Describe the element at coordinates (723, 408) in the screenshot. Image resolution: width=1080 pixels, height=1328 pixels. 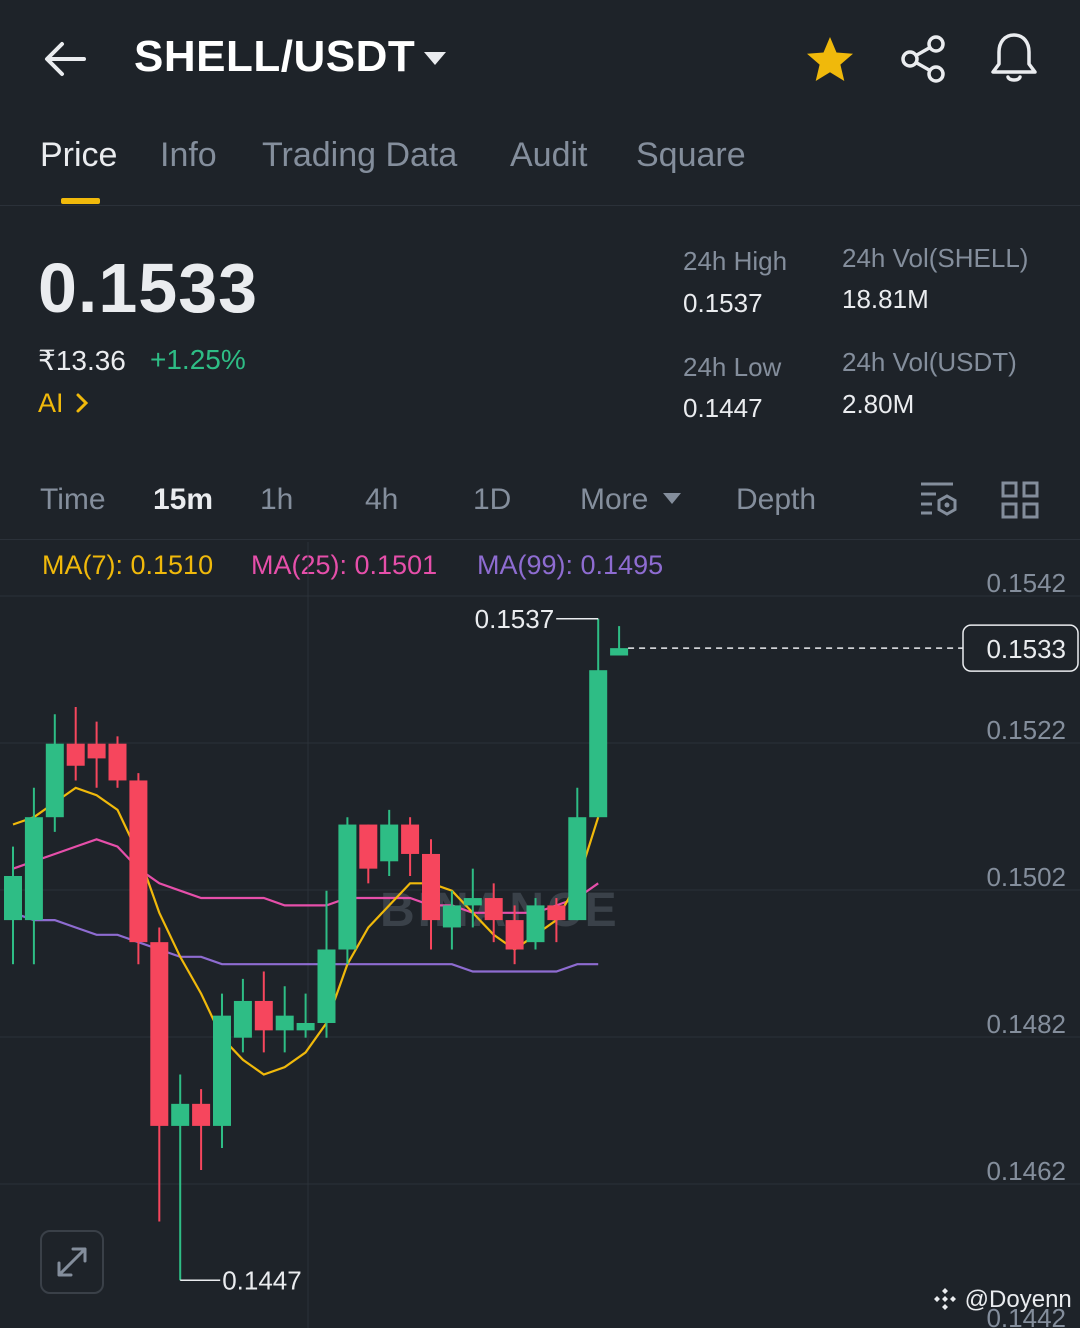
I see `low-value: 0.1447` at that location.